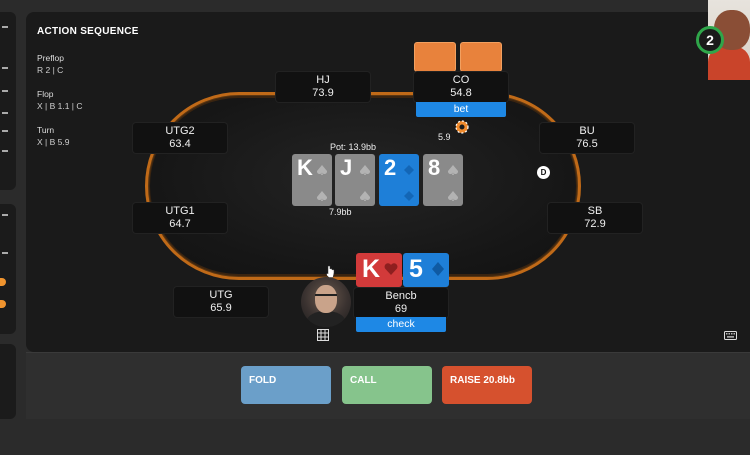 This screenshot has height=455, width=750. Describe the element at coordinates (221, 295) in the screenshot. I see `seat-name: UTG` at that location.